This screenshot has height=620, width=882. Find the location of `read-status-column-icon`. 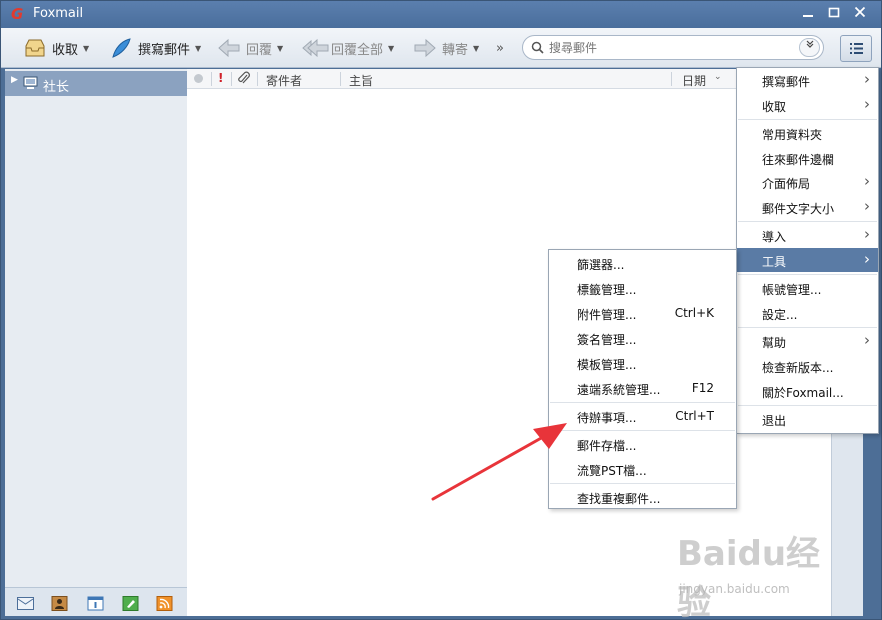

read-status-column-icon is located at coordinates (198, 78).